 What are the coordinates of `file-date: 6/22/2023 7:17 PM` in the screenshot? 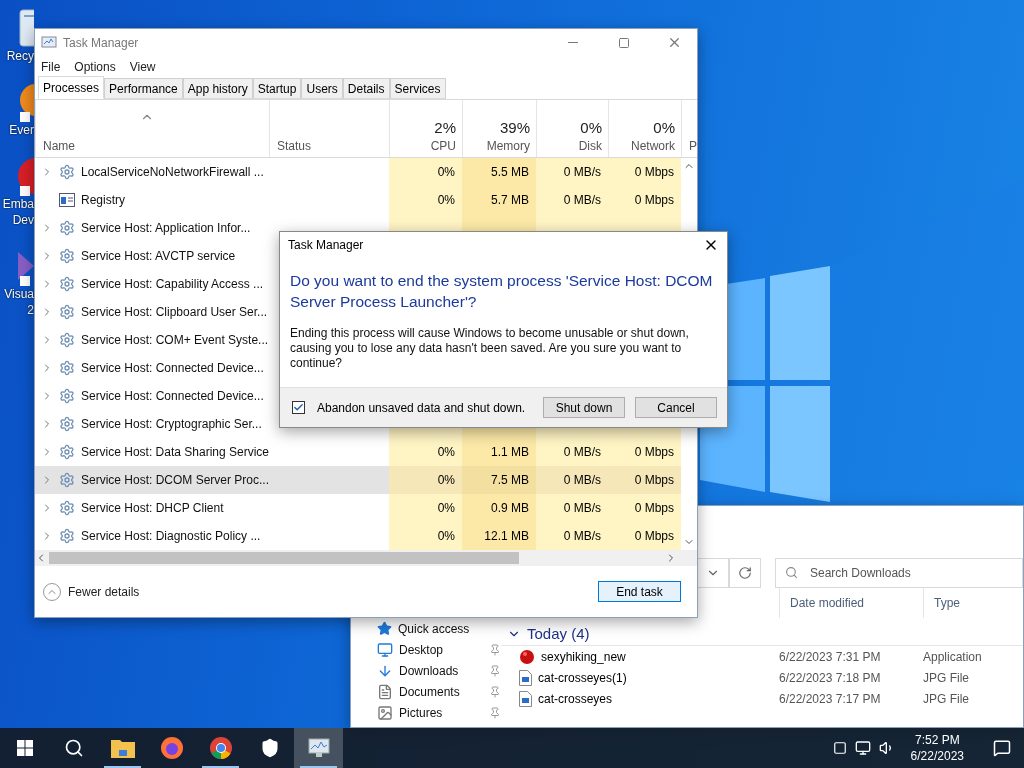 It's located at (830, 698).